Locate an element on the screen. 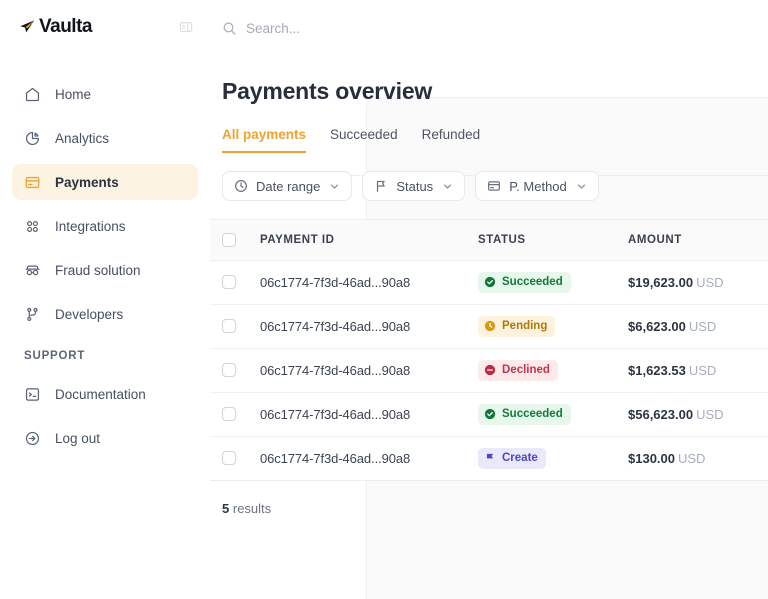 The image size is (768, 599). cell-status: Pending is located at coordinates (553, 326).